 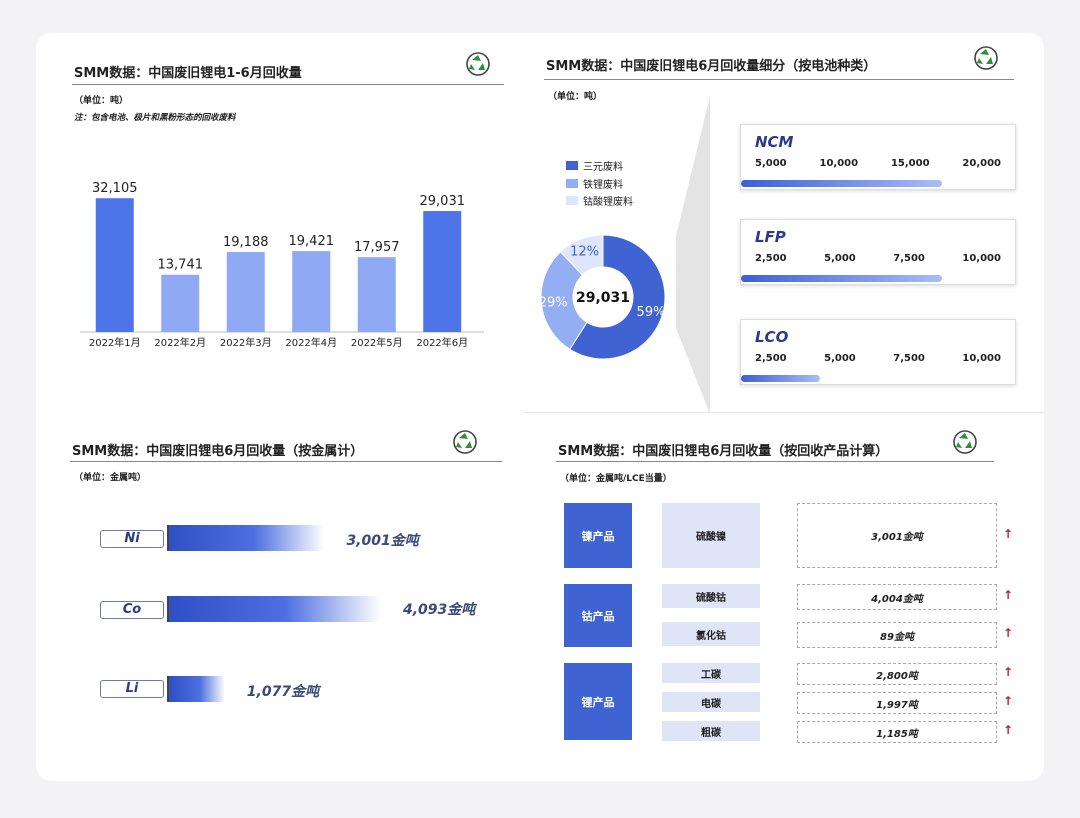 I want to click on type-name: LFP, so click(x=770, y=237).